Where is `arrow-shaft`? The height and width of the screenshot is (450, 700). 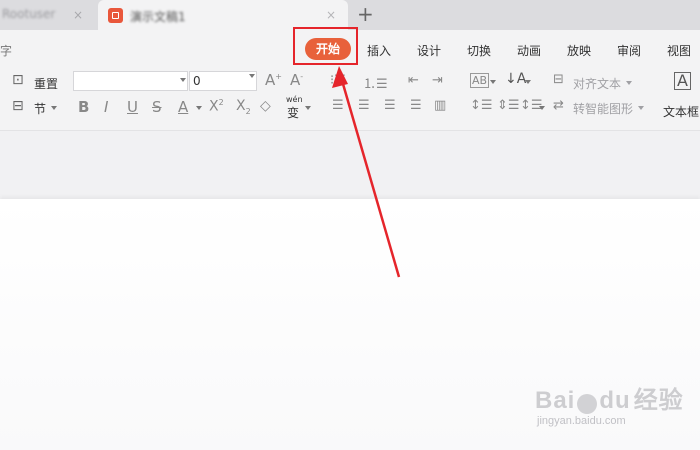 arrow-shaft is located at coordinates (370, 177).